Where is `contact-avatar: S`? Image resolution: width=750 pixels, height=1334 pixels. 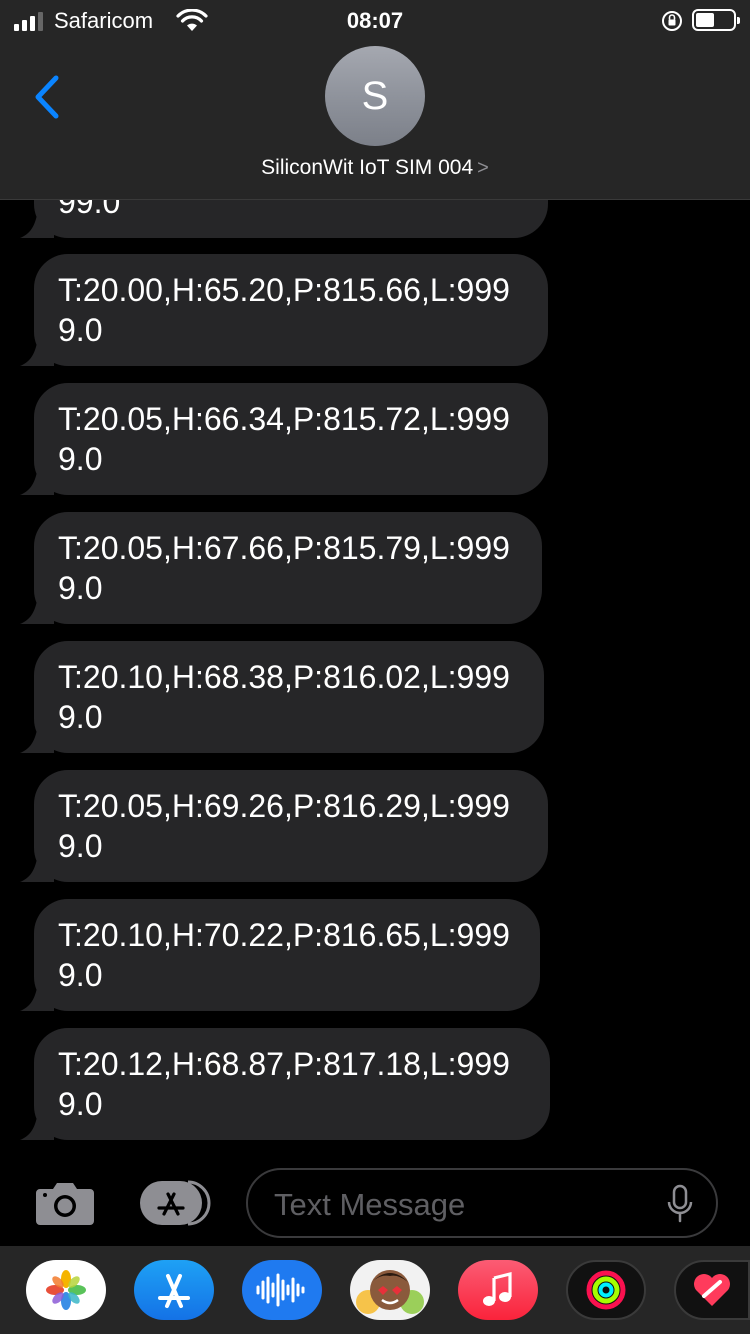 contact-avatar: S is located at coordinates (375, 96).